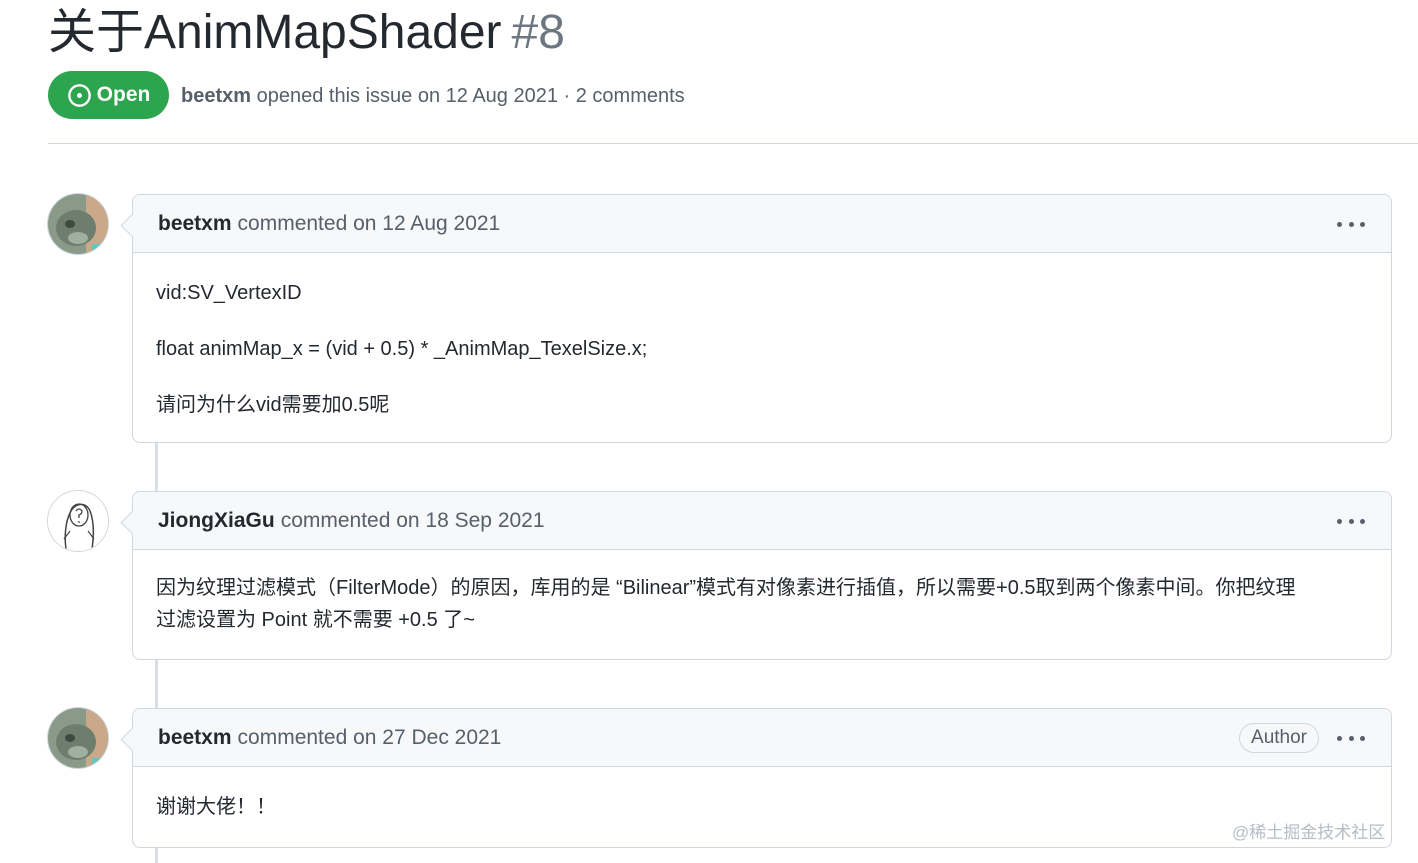 This screenshot has height=863, width=1418. Describe the element at coordinates (733, 143) in the screenshot. I see `header-divider` at that location.